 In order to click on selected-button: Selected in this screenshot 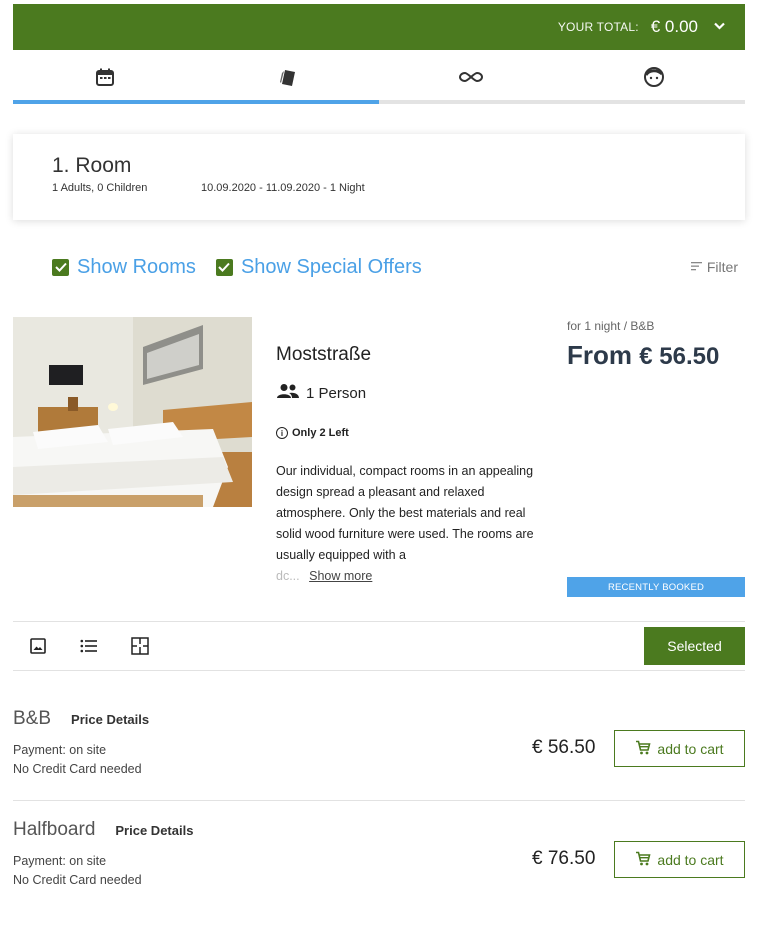, I will do `click(694, 646)`.